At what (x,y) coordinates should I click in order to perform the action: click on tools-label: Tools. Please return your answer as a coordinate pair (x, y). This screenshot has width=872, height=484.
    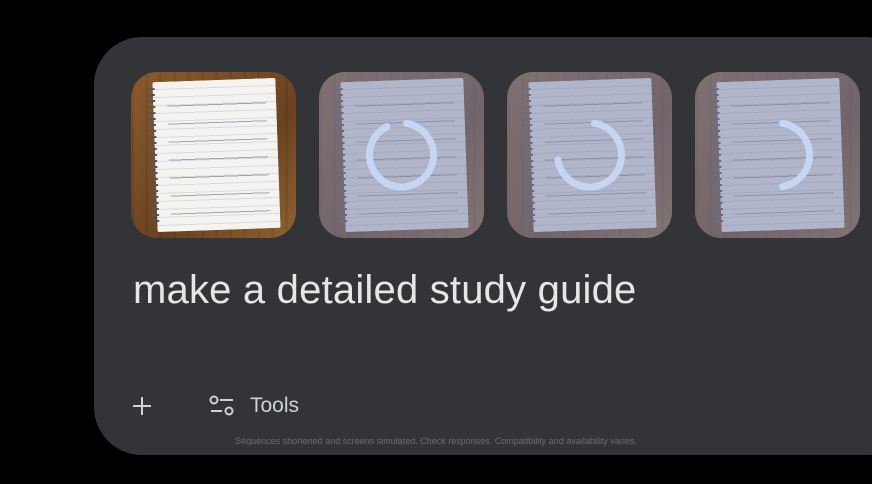
    Looking at the image, I should click on (275, 405).